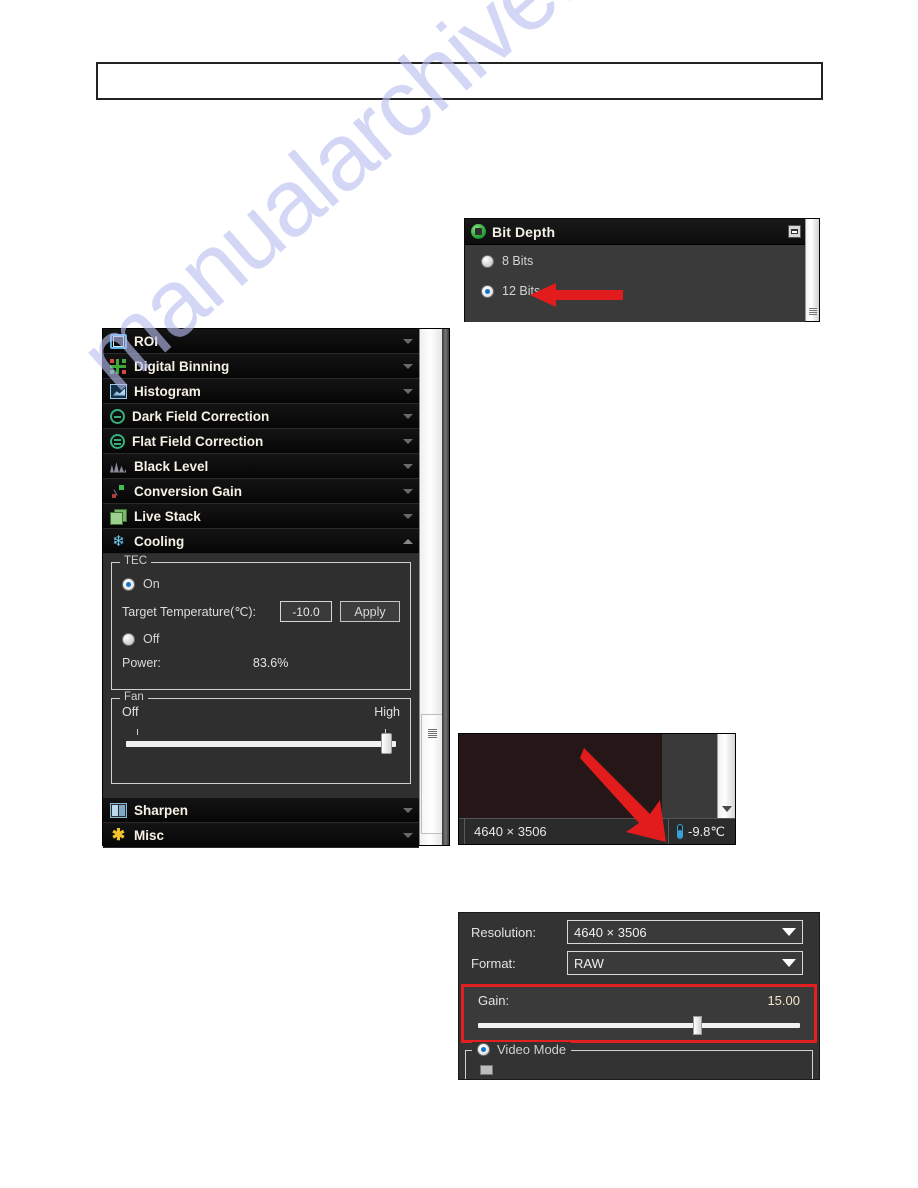  Describe the element at coordinates (445, 587) in the screenshot. I see `panel-edge` at that location.